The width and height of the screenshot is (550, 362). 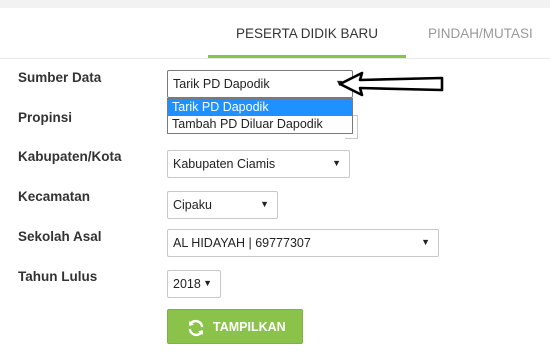 What do you see at coordinates (307, 33) in the screenshot?
I see `tab-peserta-didik-baru: PESERTA DIDIK BARU` at bounding box center [307, 33].